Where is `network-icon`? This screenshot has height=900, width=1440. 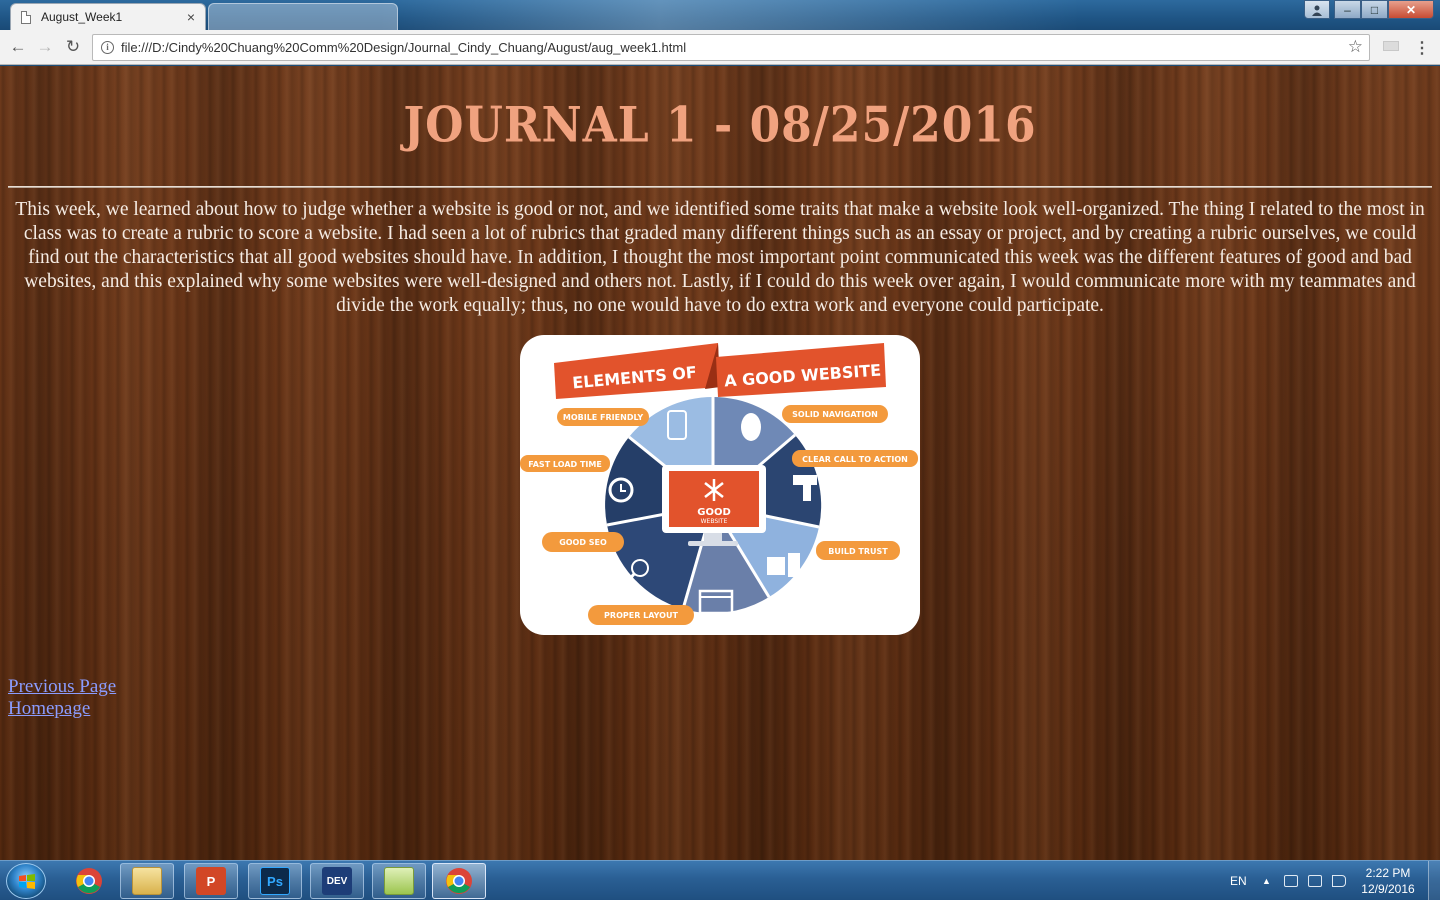 network-icon is located at coordinates (1315, 881).